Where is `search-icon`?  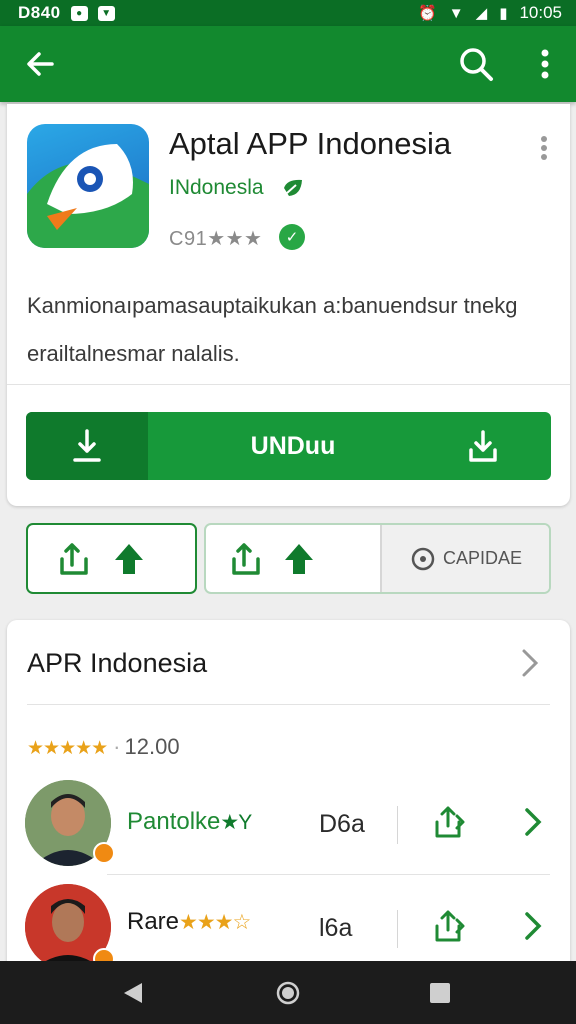
search-icon is located at coordinates (476, 64).